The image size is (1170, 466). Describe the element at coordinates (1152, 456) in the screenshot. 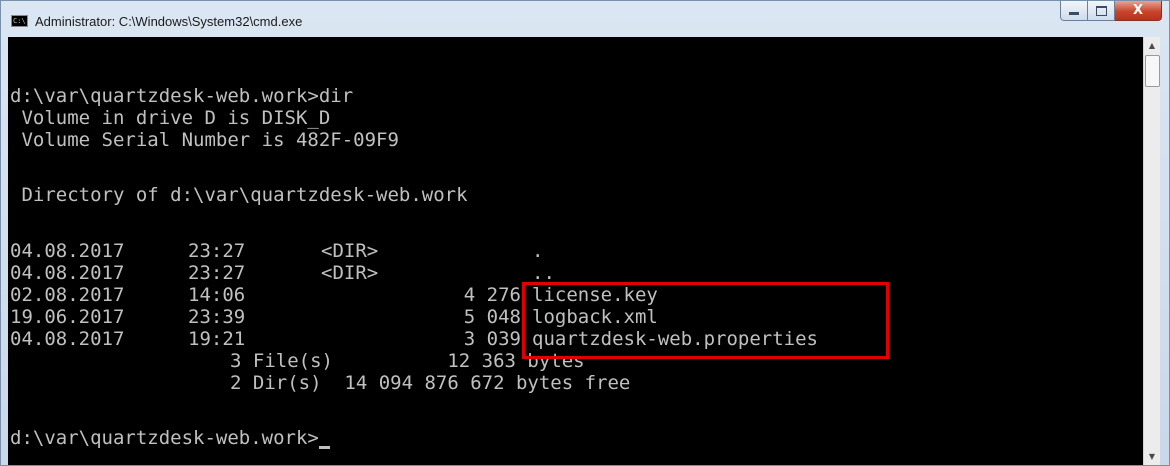

I see `scroll-down-arrow-icon: ▼` at that location.